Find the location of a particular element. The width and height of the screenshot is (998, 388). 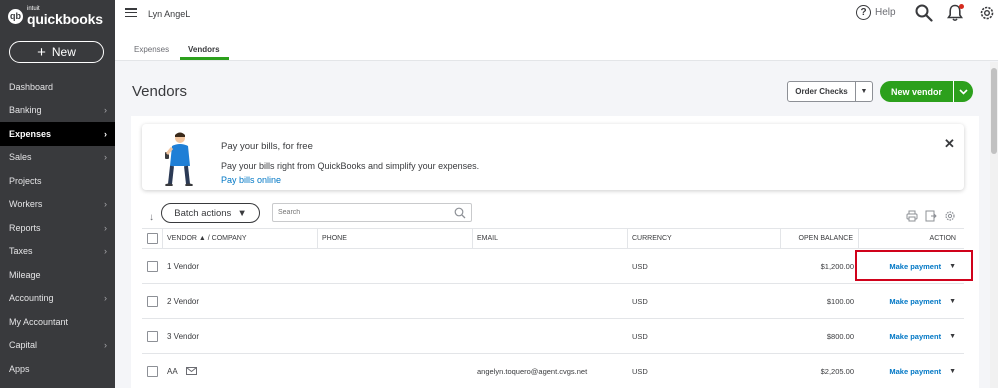

help-button: ? Help is located at coordinates (876, 12).